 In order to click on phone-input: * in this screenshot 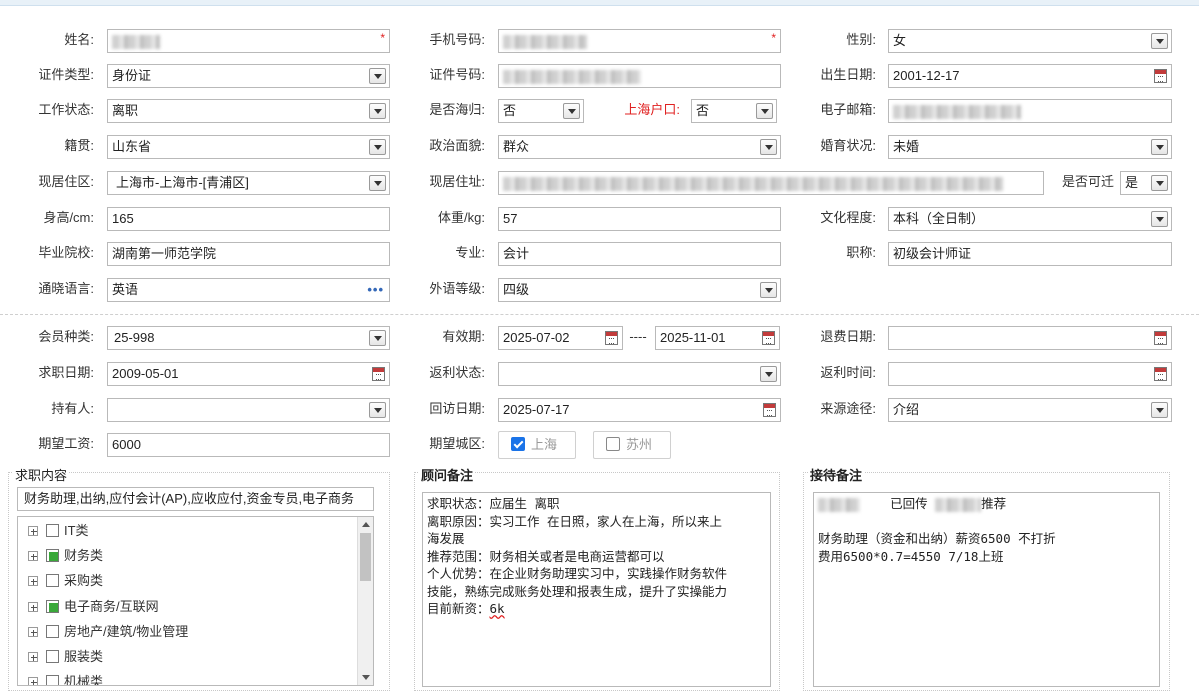, I will do `click(639, 41)`.